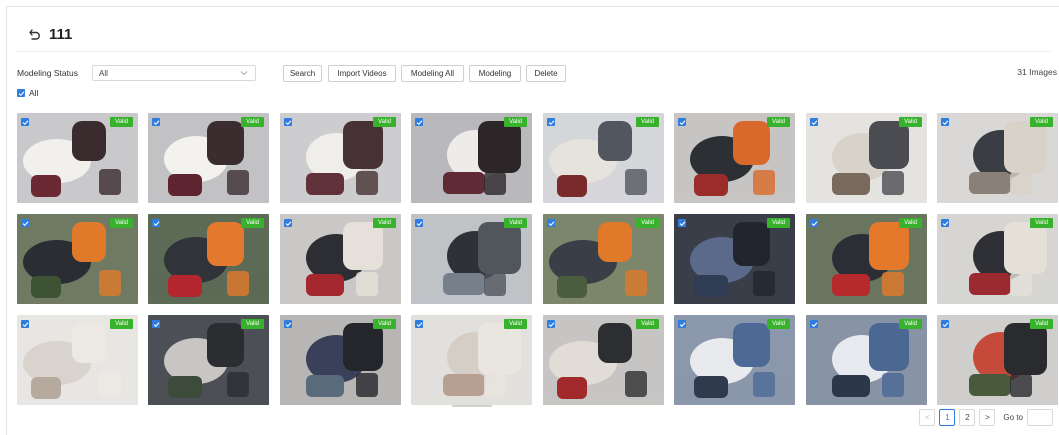 This screenshot has height=435, width=1059. I want to click on page-1-button: 1, so click(947, 417).